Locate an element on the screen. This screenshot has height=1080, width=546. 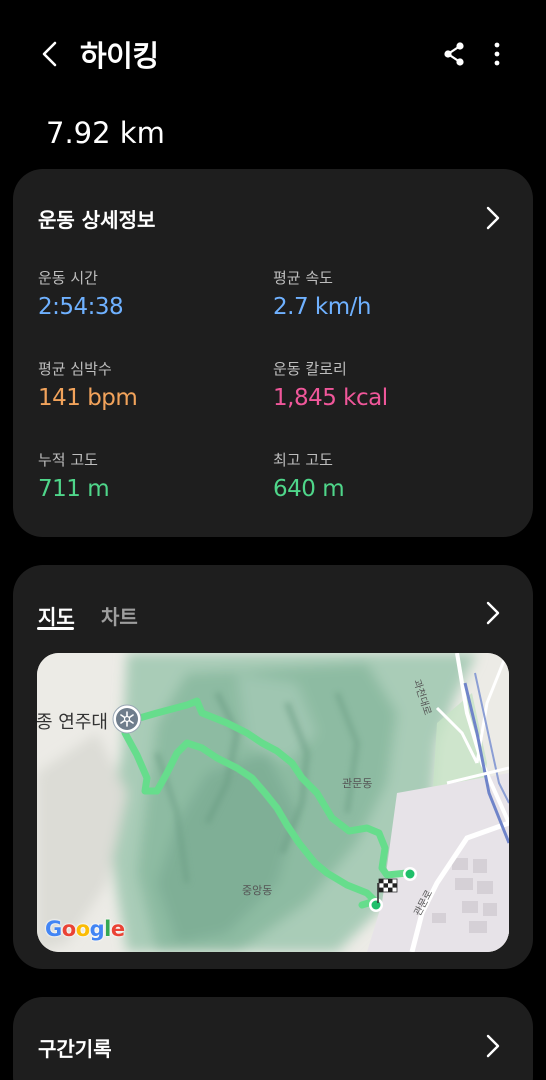
stat-value: 2.7 km/h is located at coordinates (322, 307).